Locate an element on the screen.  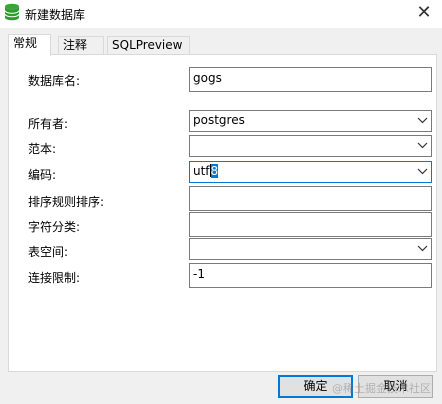
watermark: @稀土掘金技术社区 is located at coordinates (381, 388).